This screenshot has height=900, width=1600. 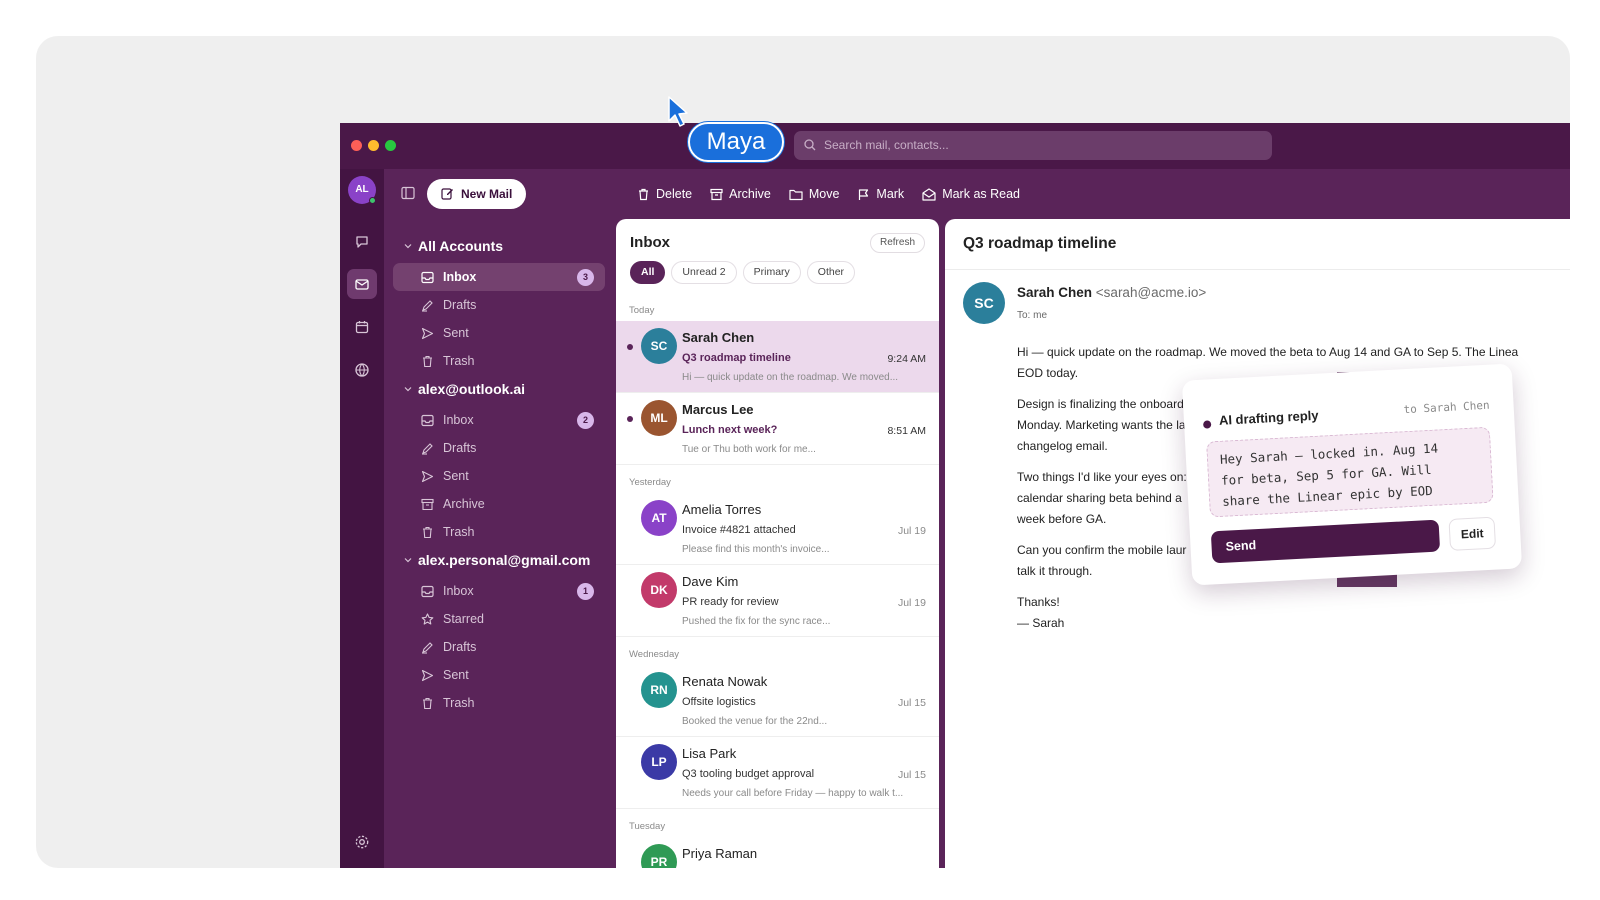 What do you see at coordinates (771, 272) in the screenshot?
I see `filter-chip-primary: Primary` at bounding box center [771, 272].